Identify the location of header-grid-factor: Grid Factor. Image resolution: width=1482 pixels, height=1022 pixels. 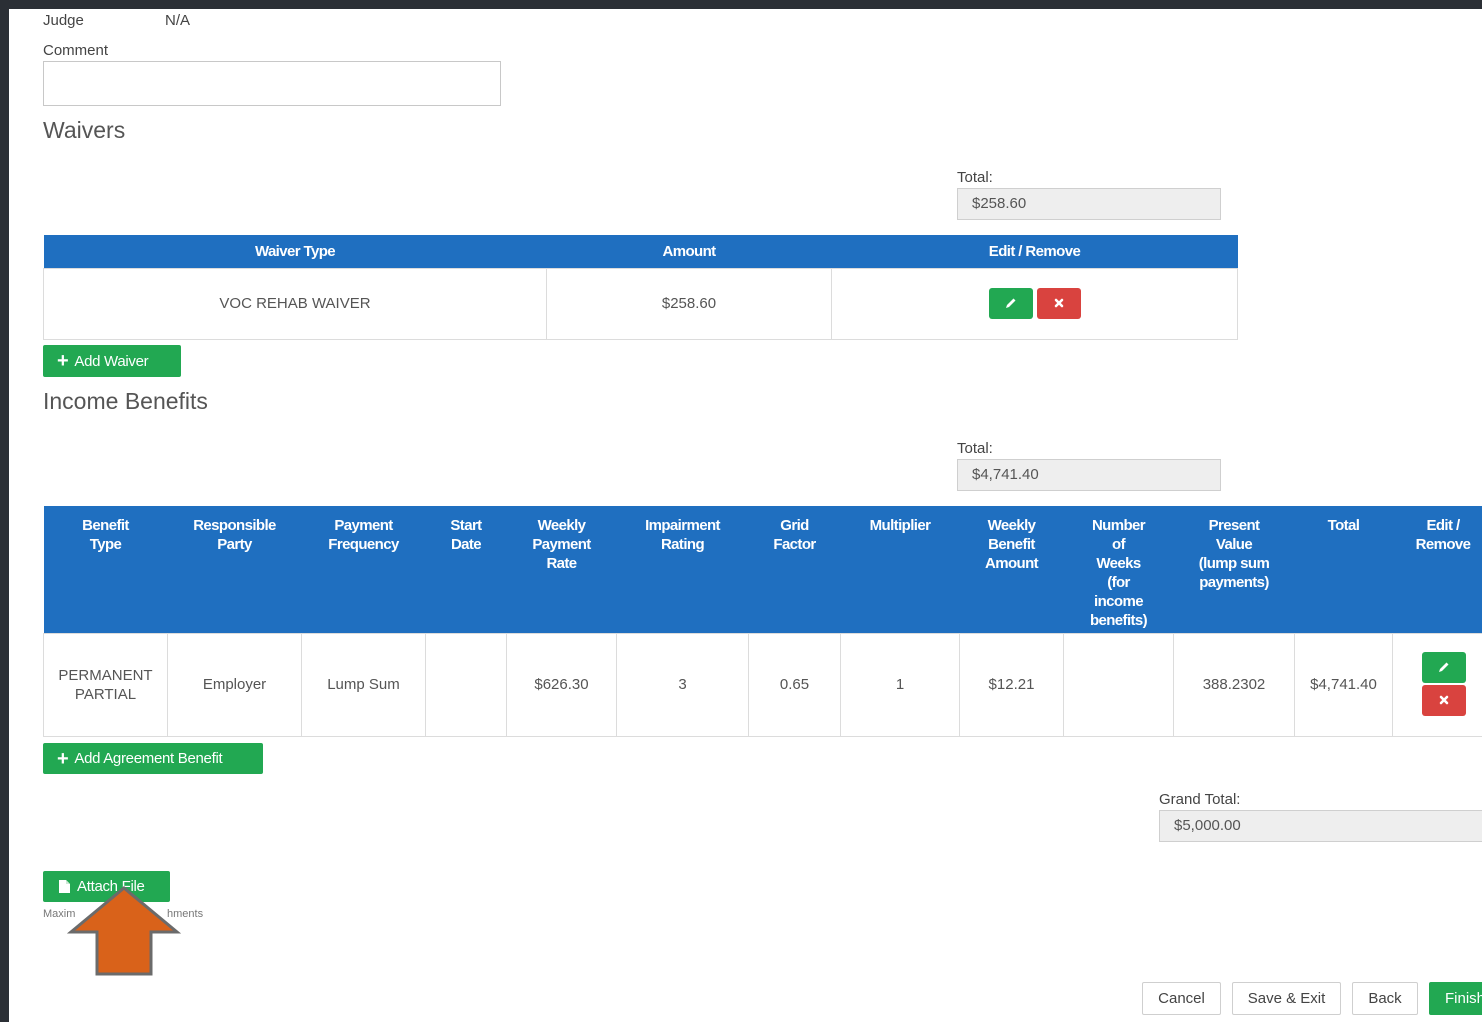
(794, 569).